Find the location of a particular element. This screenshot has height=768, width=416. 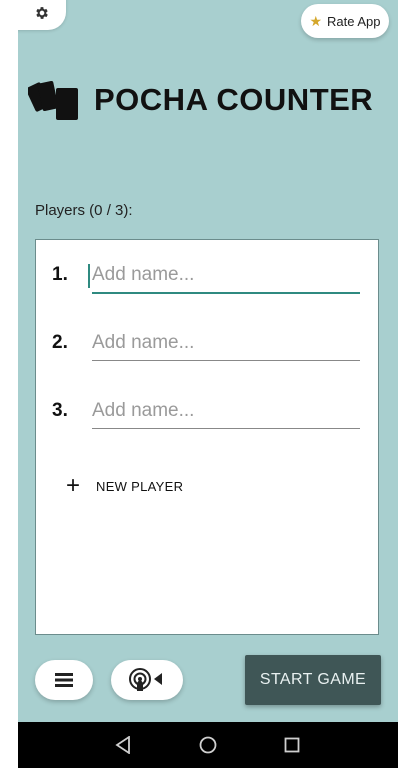

player-row: 3. is located at coordinates (207, 414).